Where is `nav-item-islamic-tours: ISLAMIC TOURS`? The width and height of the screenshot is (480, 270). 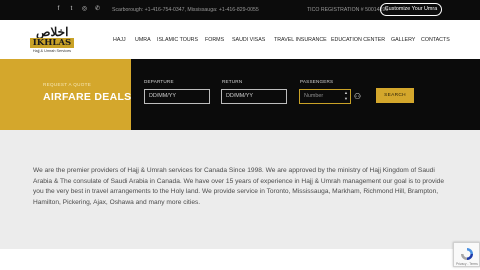
nav-item-islamic-tours: ISLAMIC TOURS is located at coordinates (177, 40).